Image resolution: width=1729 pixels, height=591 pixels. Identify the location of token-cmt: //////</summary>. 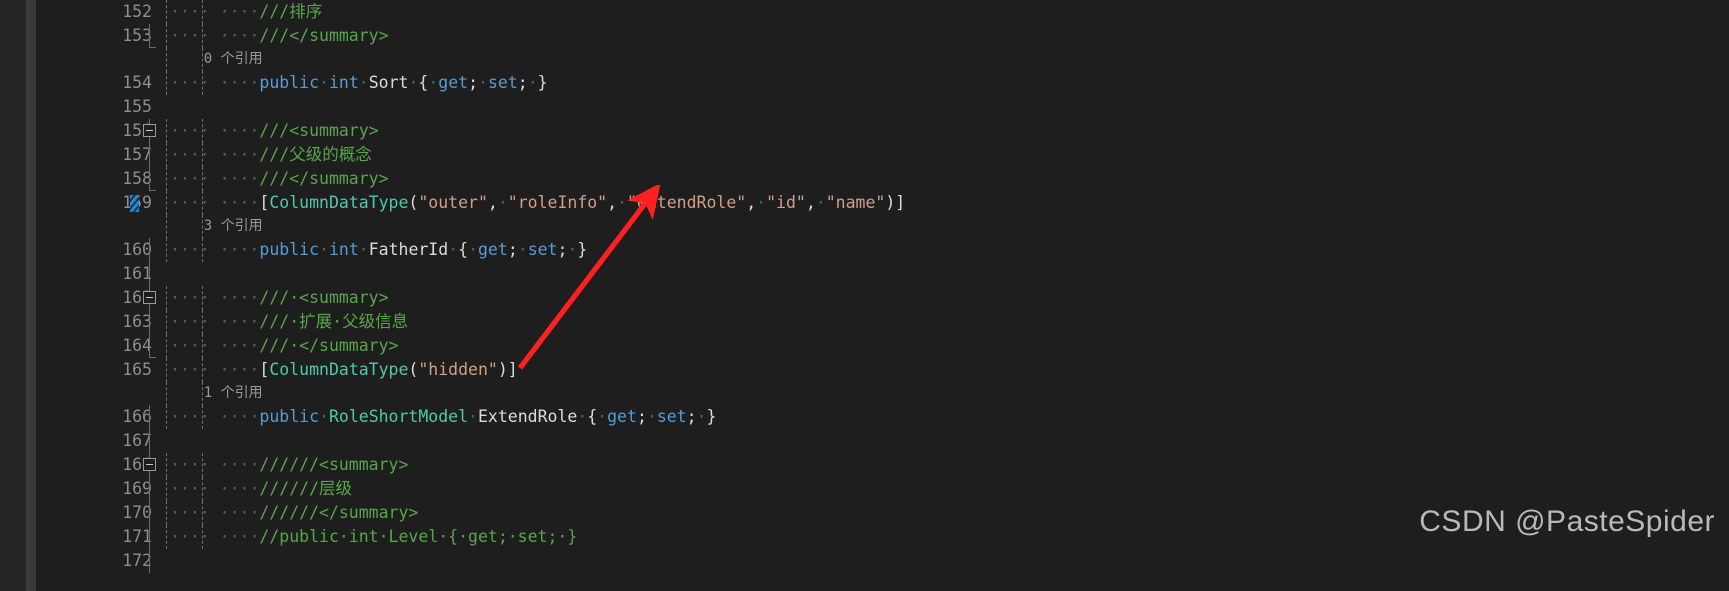
(339, 512).